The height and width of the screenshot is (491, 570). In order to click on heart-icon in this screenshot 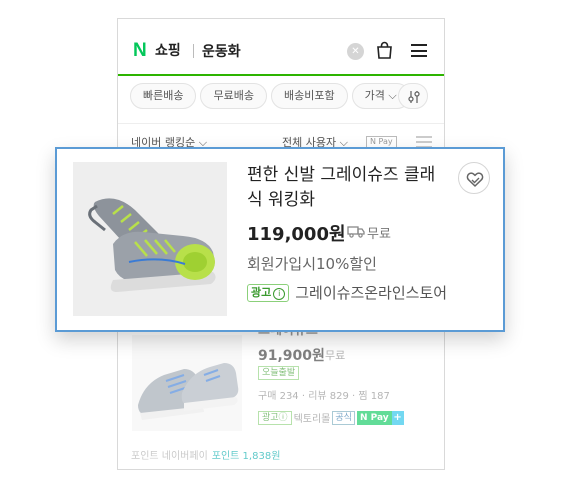, I will do `click(475, 179)`.